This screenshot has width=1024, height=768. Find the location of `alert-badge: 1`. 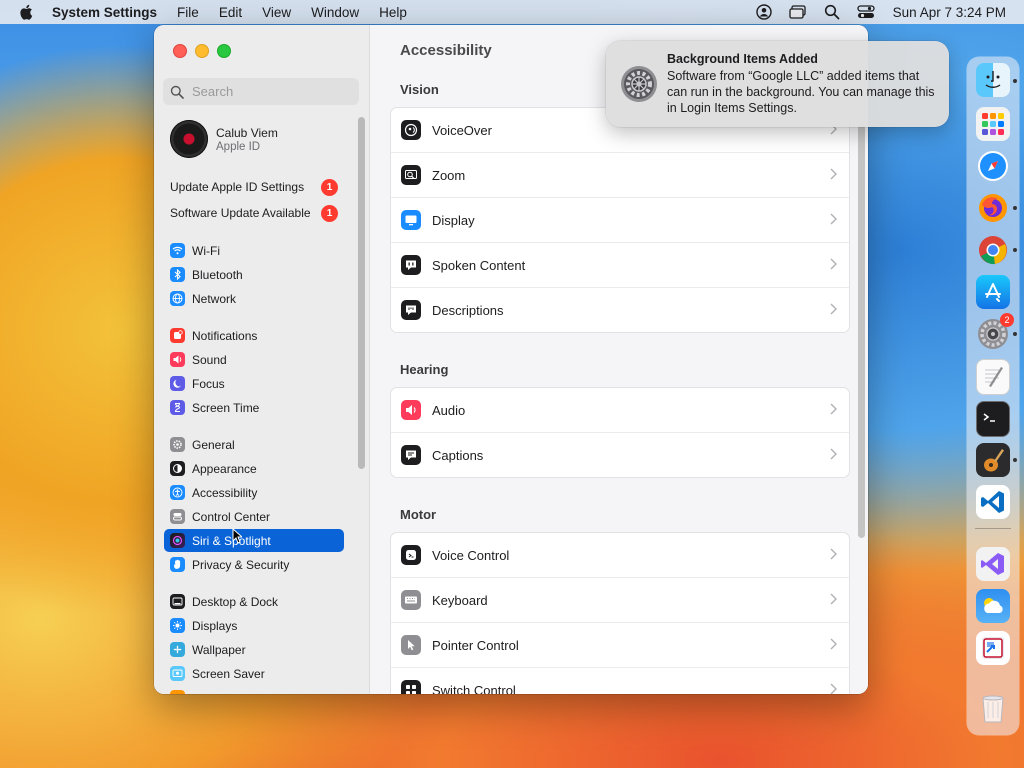

alert-badge: 1 is located at coordinates (329, 213).